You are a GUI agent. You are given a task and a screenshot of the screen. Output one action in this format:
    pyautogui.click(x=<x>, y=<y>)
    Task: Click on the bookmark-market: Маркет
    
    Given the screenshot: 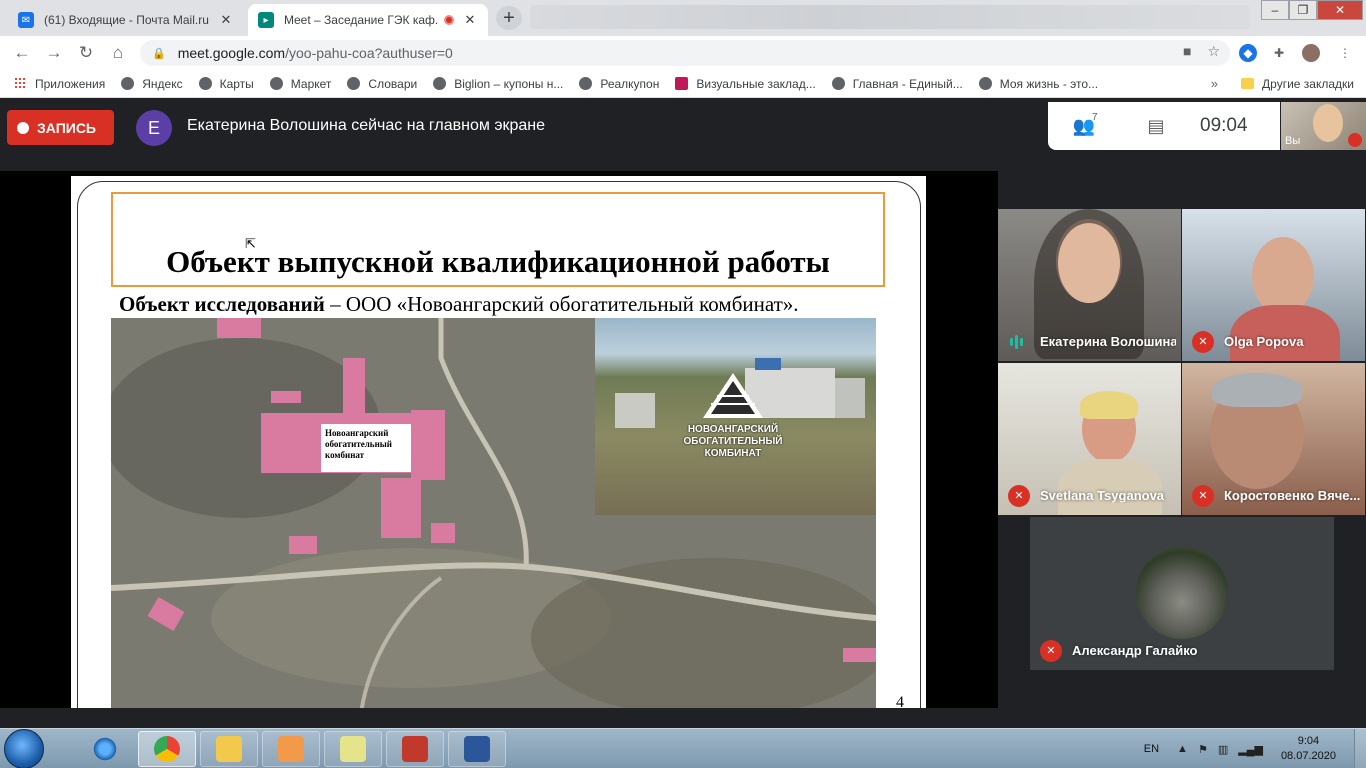 What is the action you would take?
    pyautogui.click(x=300, y=84)
    